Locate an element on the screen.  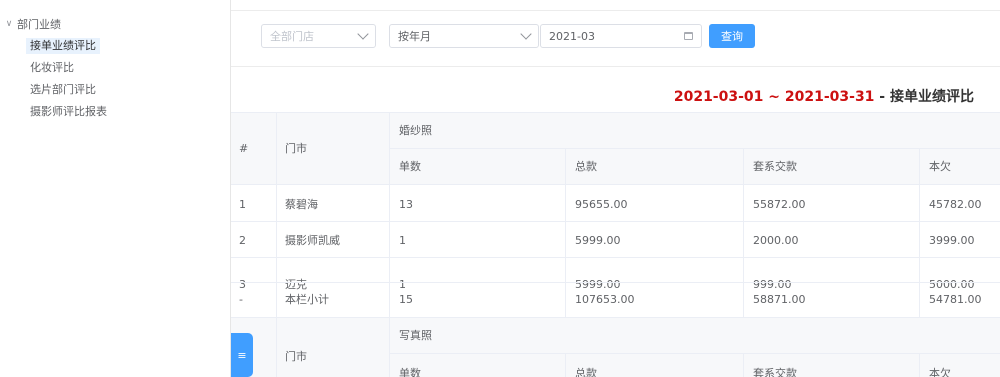
calendar-icon is located at coordinates (688, 36).